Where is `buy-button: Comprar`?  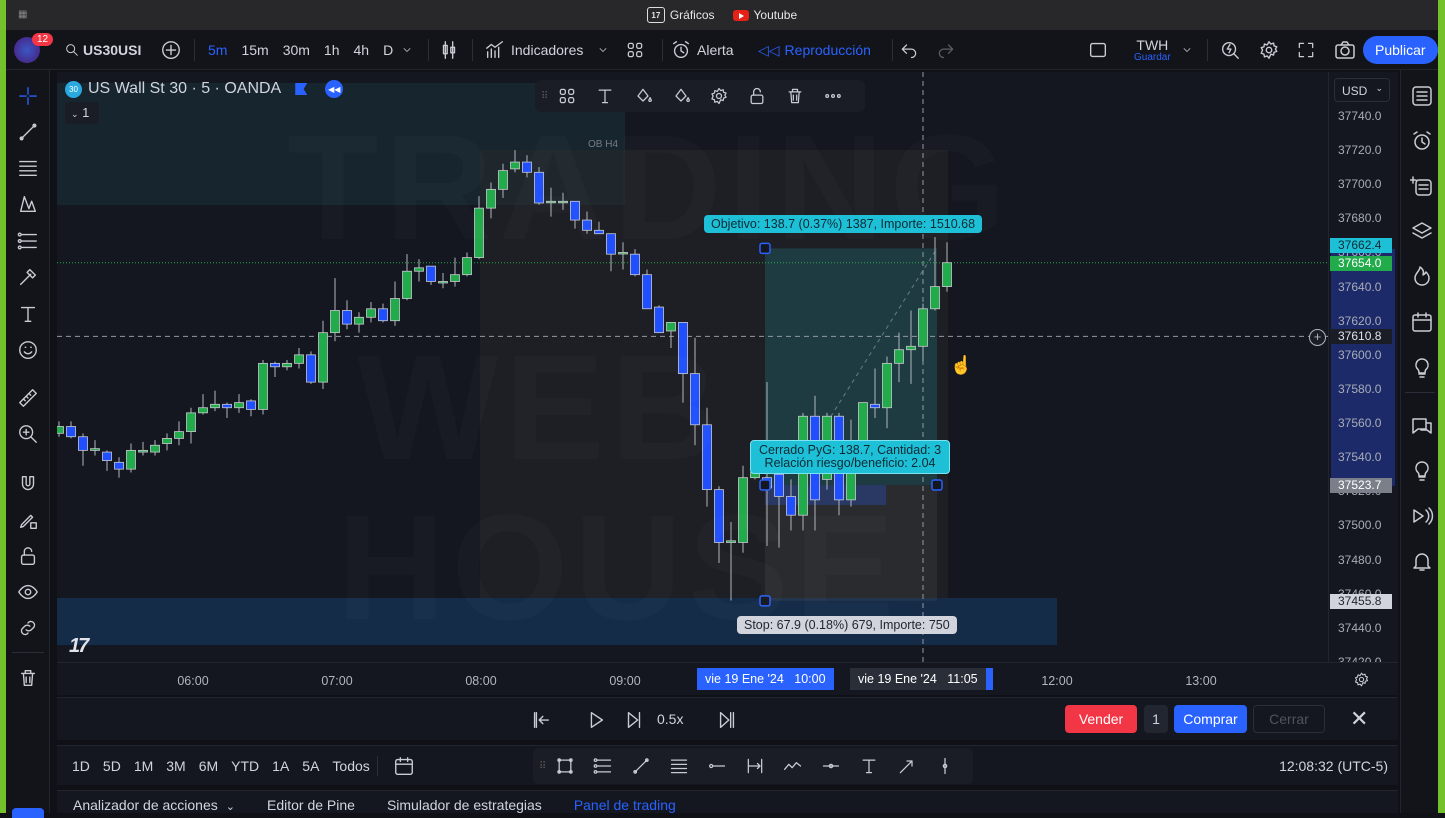
buy-button: Comprar is located at coordinates (1210, 719).